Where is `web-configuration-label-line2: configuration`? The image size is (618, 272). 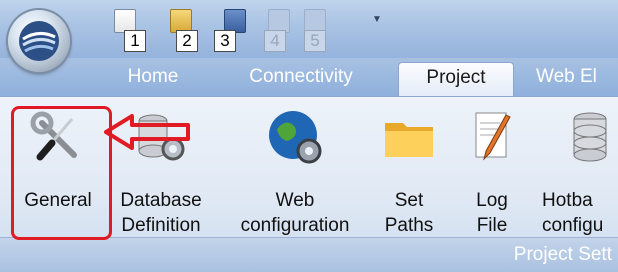
web-configuration-label-line2: configuration is located at coordinates (295, 225).